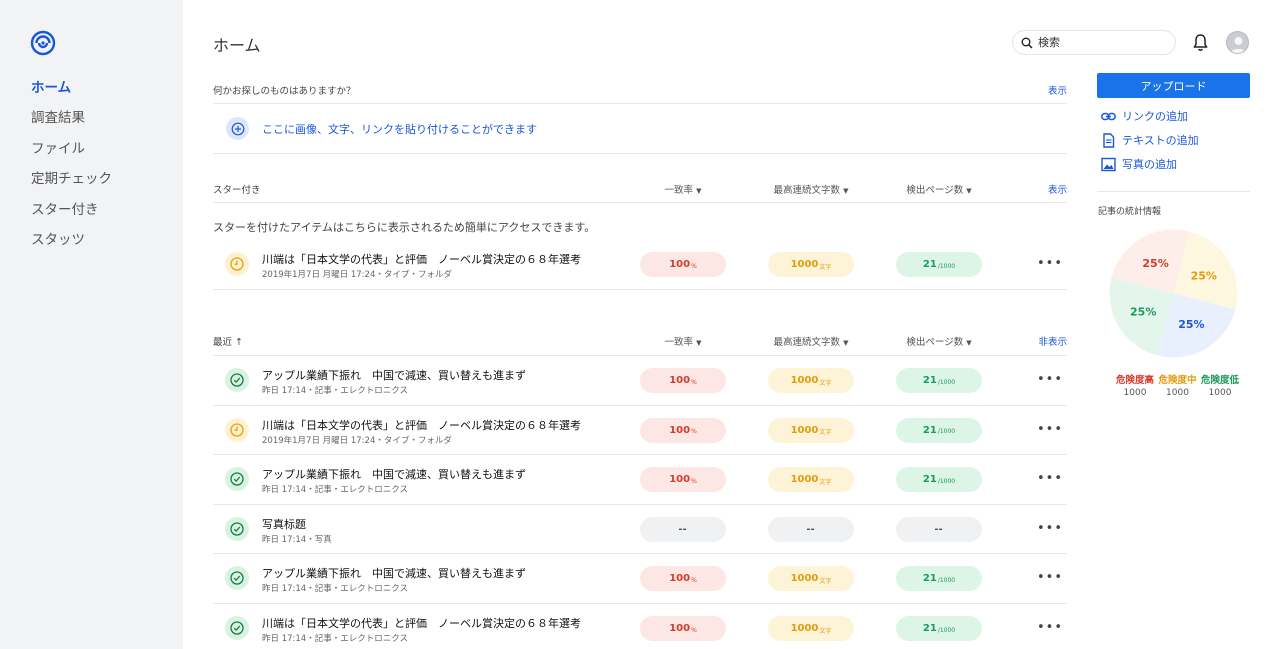  What do you see at coordinates (640, 128) in the screenshot?
I see `paste-area: ここに画像、文字、リンクを貼り付けることができます` at bounding box center [640, 128].